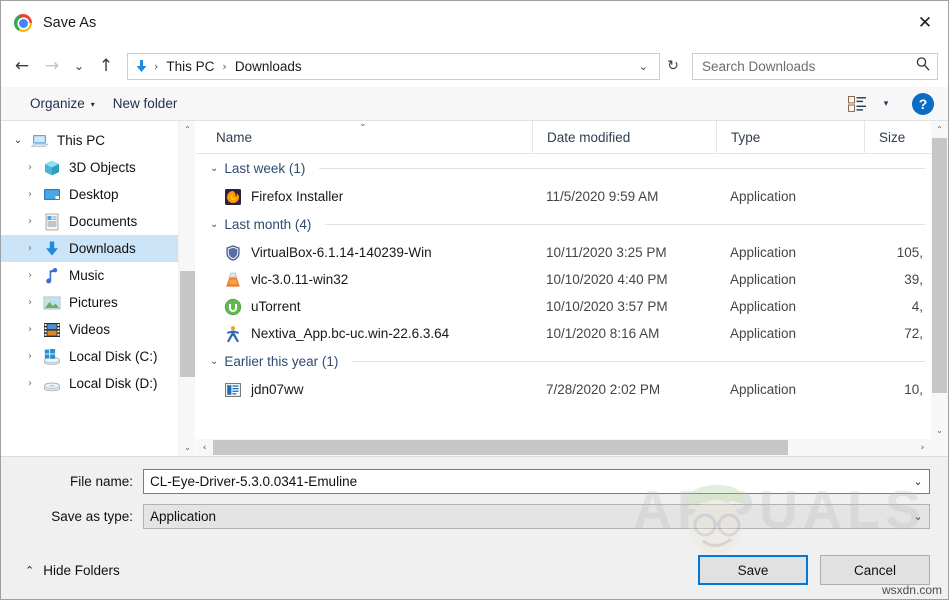 This screenshot has width=949, height=600. Describe the element at coordinates (393, 66) in the screenshot. I see `address-bar: › This PC › Downloads ⌄` at that location.